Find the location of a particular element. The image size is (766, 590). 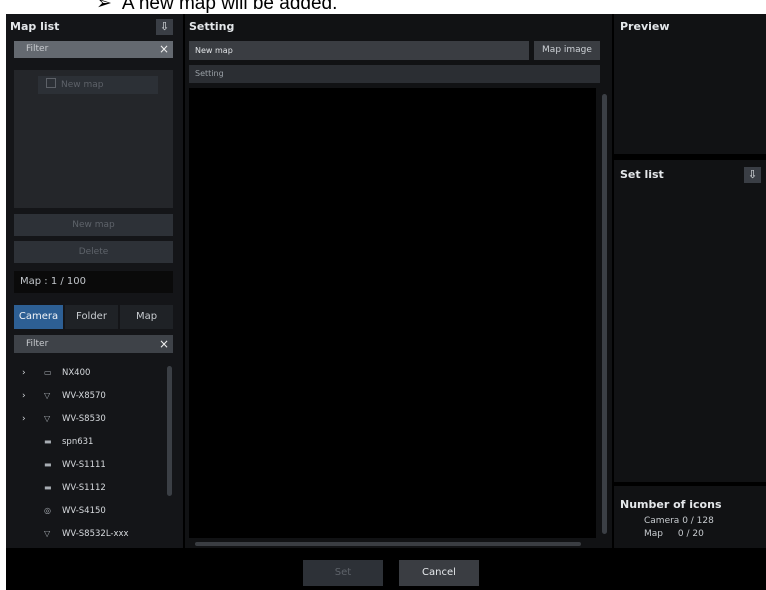

set-list-download-button: ⇩ is located at coordinates (752, 175).